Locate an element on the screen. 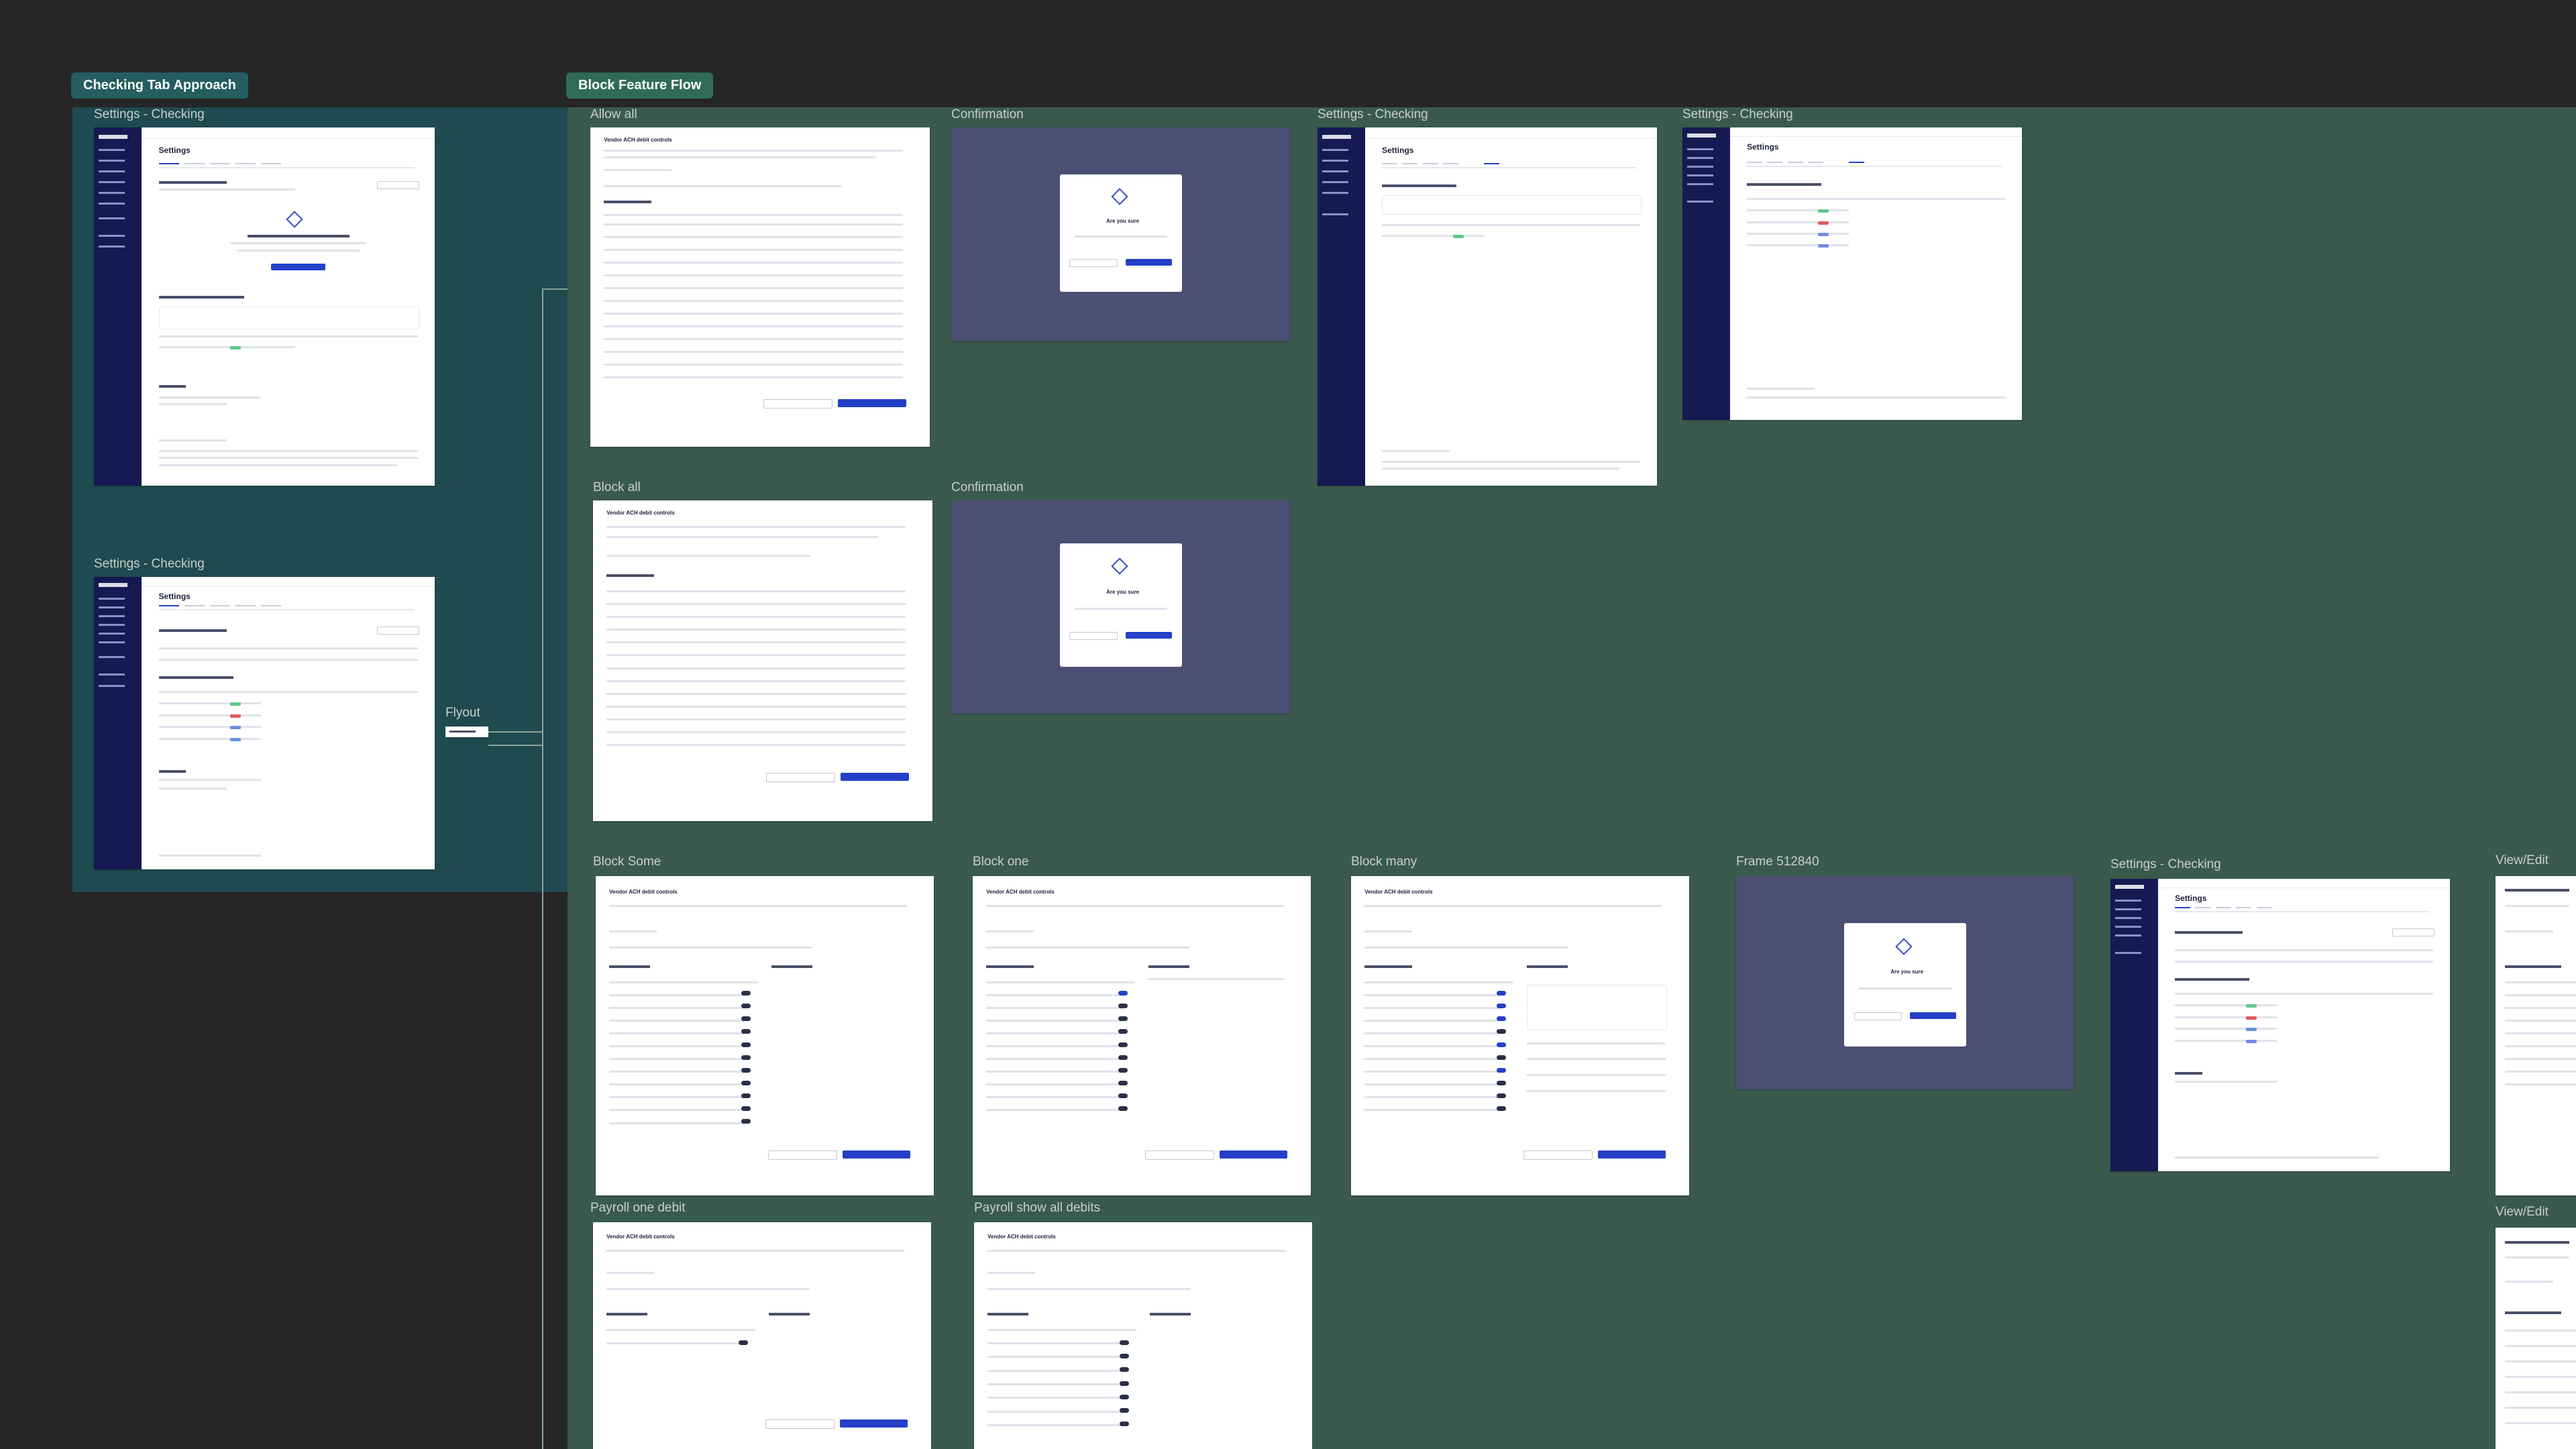  block-all-frame: Vendor ACH debit controls is located at coordinates (762, 660).